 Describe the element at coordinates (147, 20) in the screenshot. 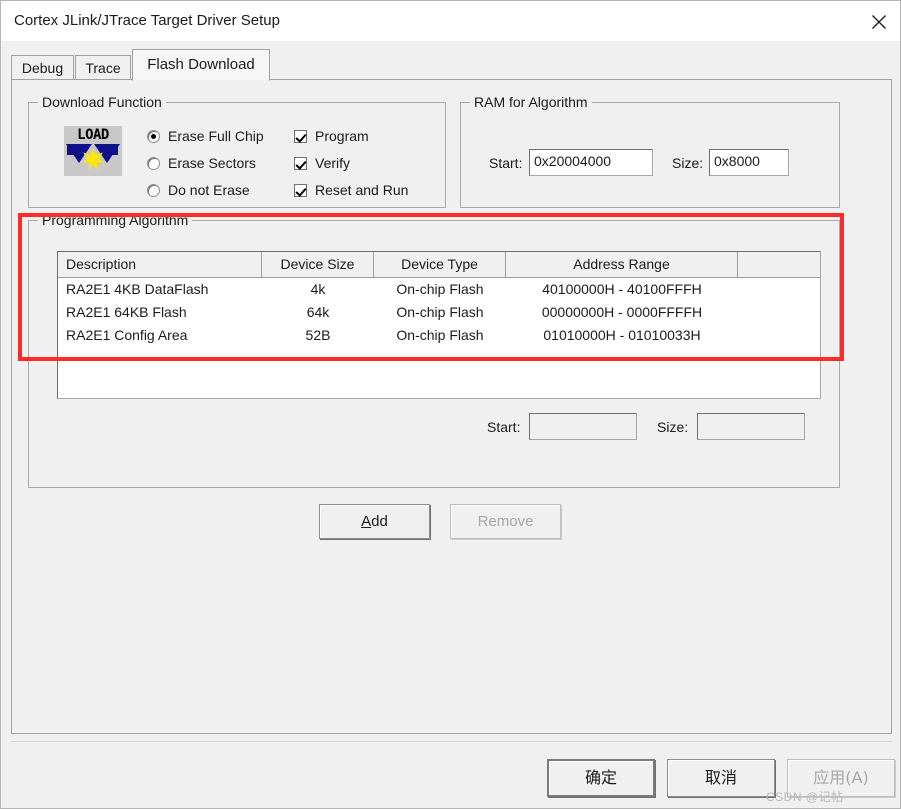

I see `window-title: Cortex JLink/JTrace Target Driver Setup` at that location.